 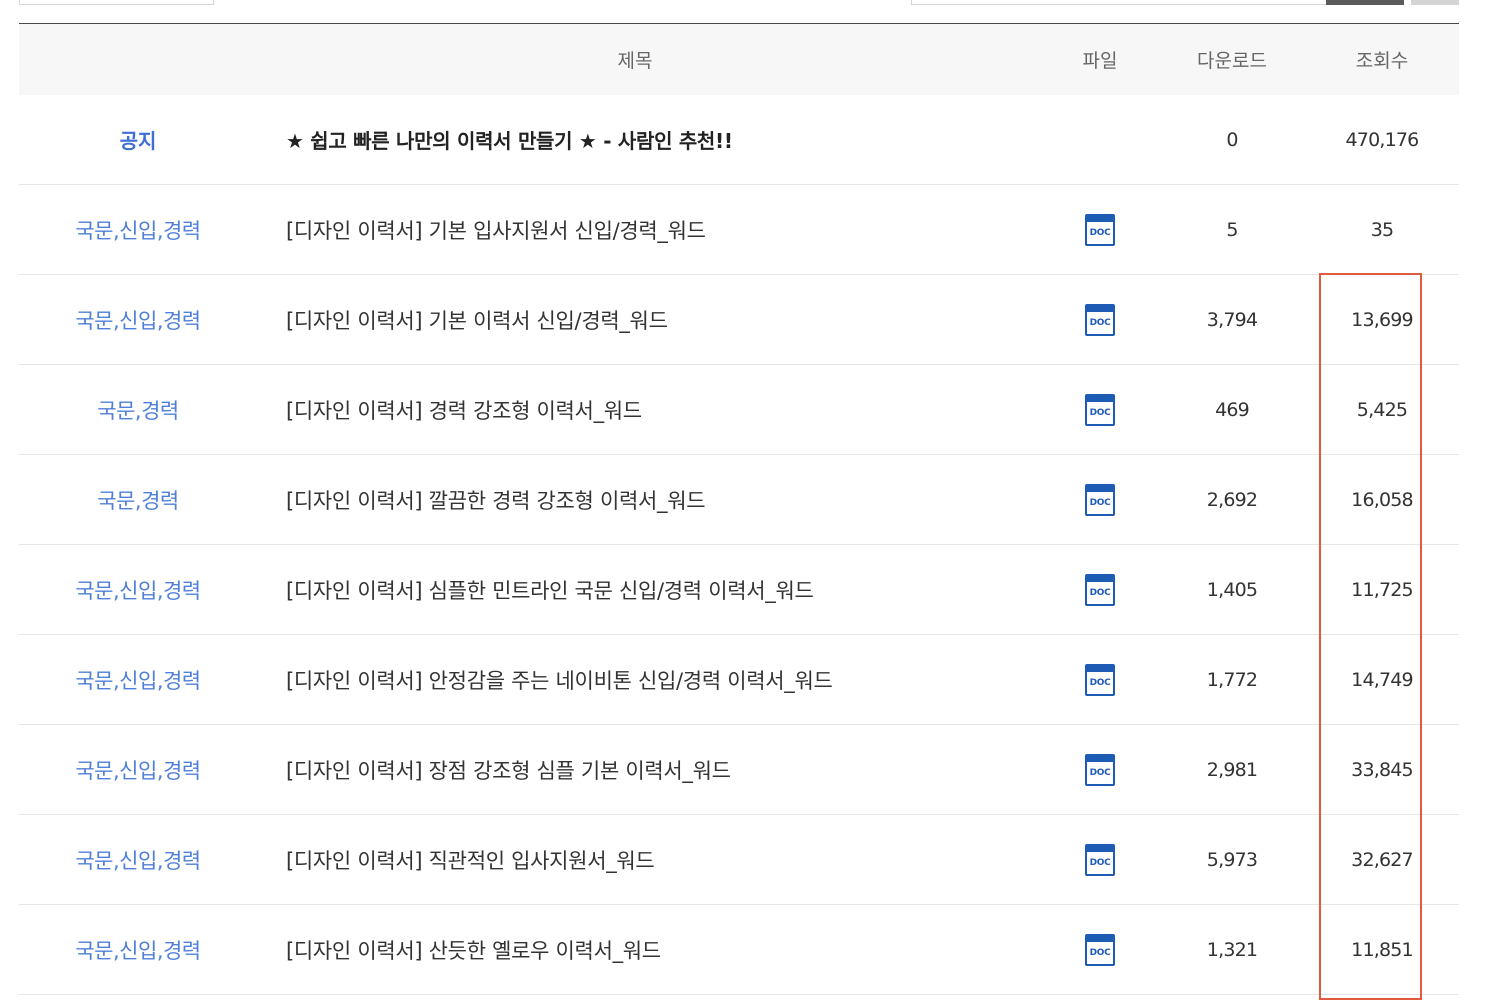 What do you see at coordinates (1119, 2) in the screenshot?
I see `search-input` at bounding box center [1119, 2].